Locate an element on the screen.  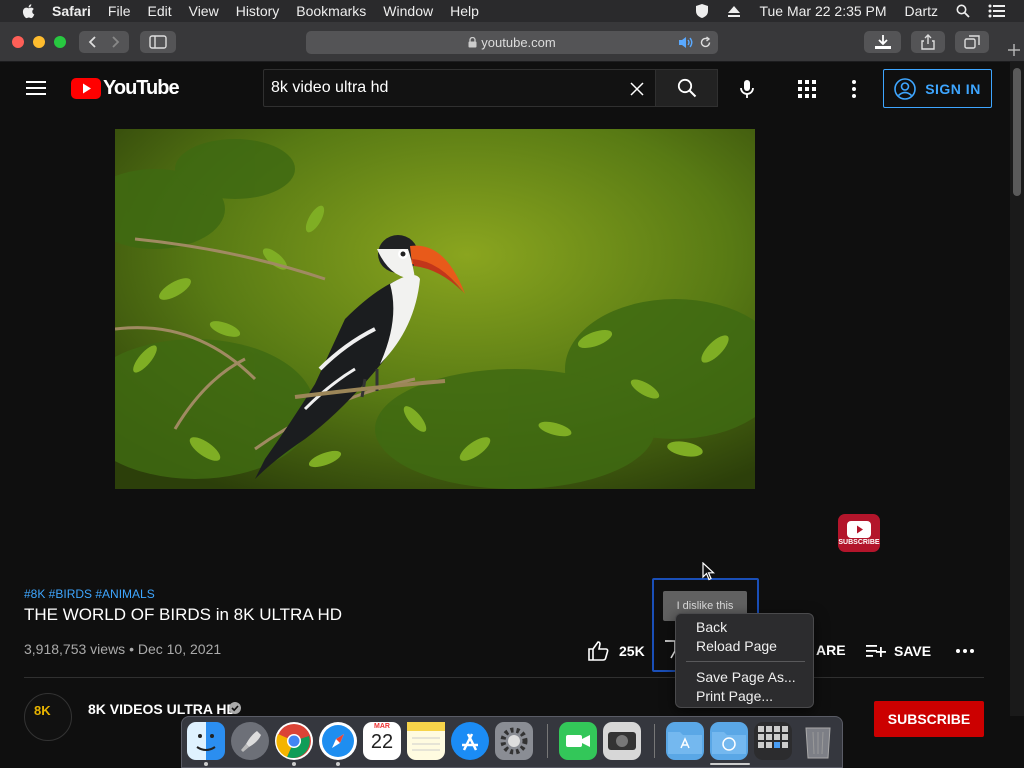
chrome-running-indicator is located at coordinates (294, 764).